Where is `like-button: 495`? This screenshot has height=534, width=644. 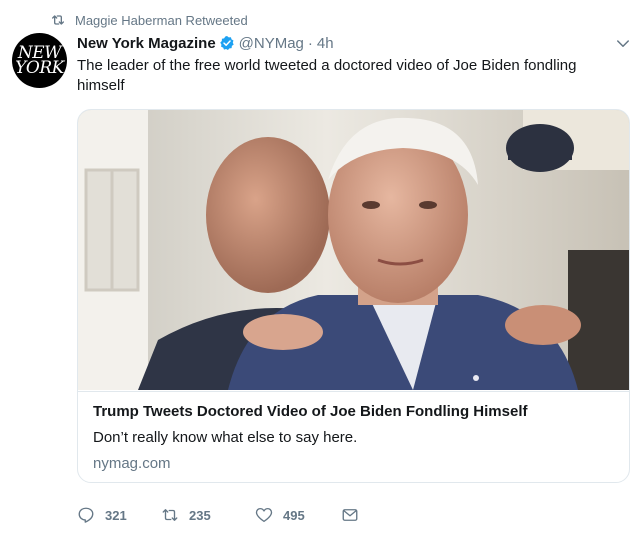 like-button: 495 is located at coordinates (298, 515).